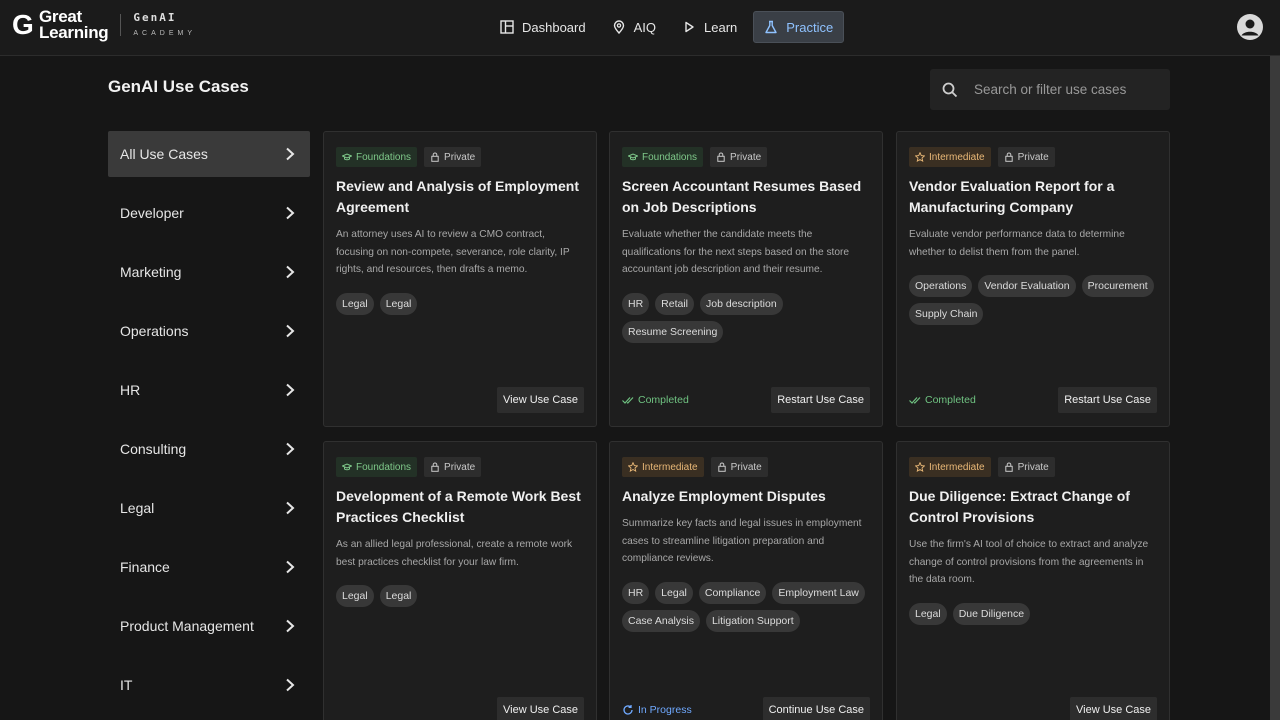 Image resolution: width=1280 pixels, height=720 pixels. Describe the element at coordinates (209, 213) in the screenshot. I see `sidebar-item: Developer` at that location.